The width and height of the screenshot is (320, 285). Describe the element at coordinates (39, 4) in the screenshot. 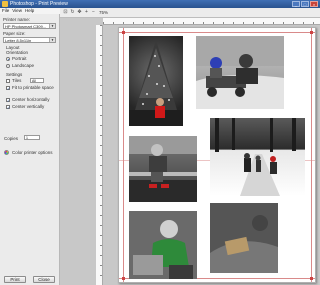

I see `window-title: Photoshop - Print Preview` at that location.